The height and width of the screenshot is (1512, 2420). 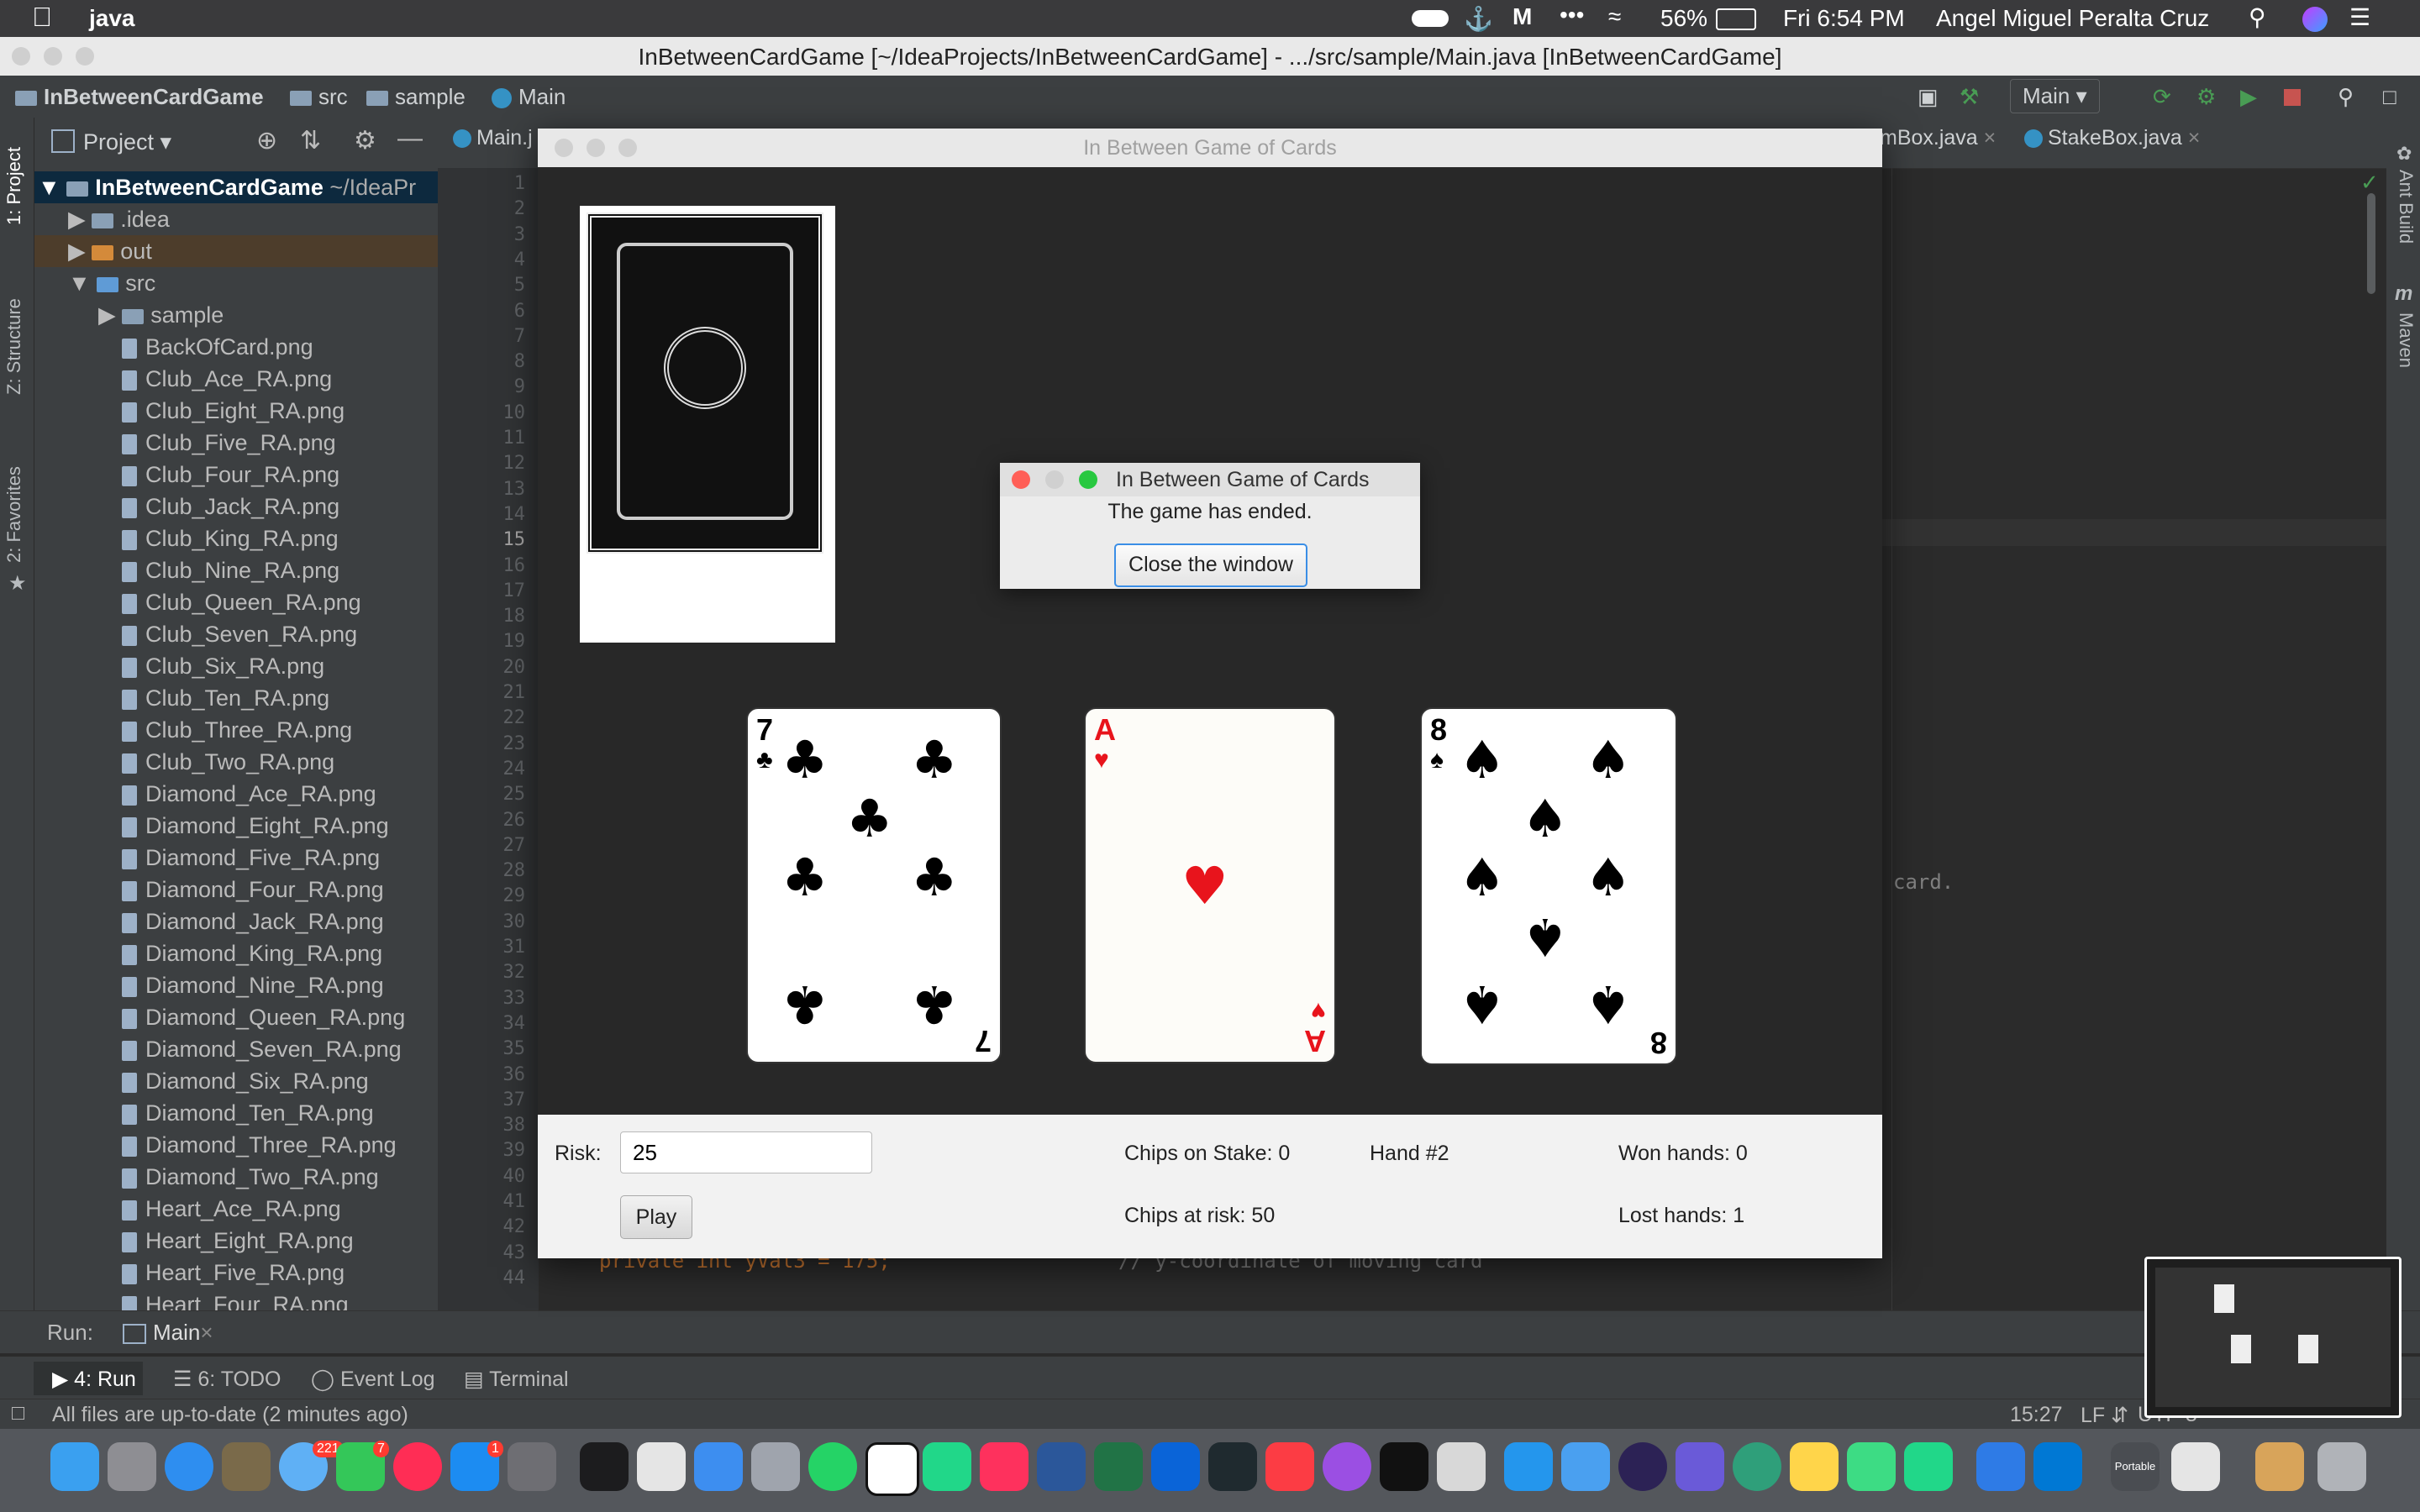 I want to click on tree-folder-idea: ▶ .idea, so click(x=119, y=219).